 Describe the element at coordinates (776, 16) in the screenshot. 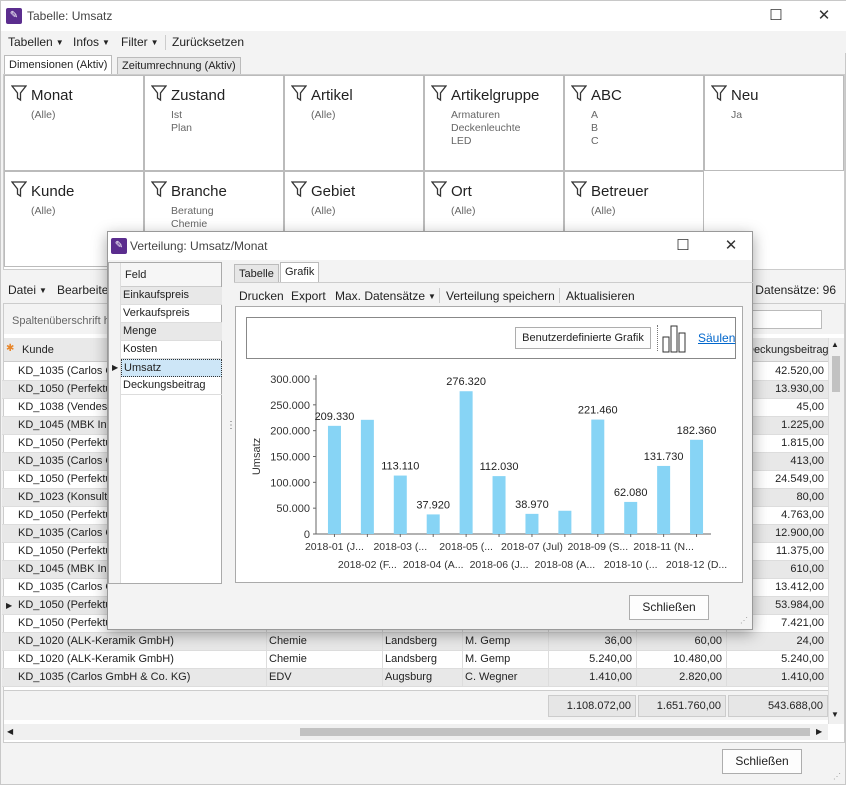

I see `maximize-icon: ☐` at that location.